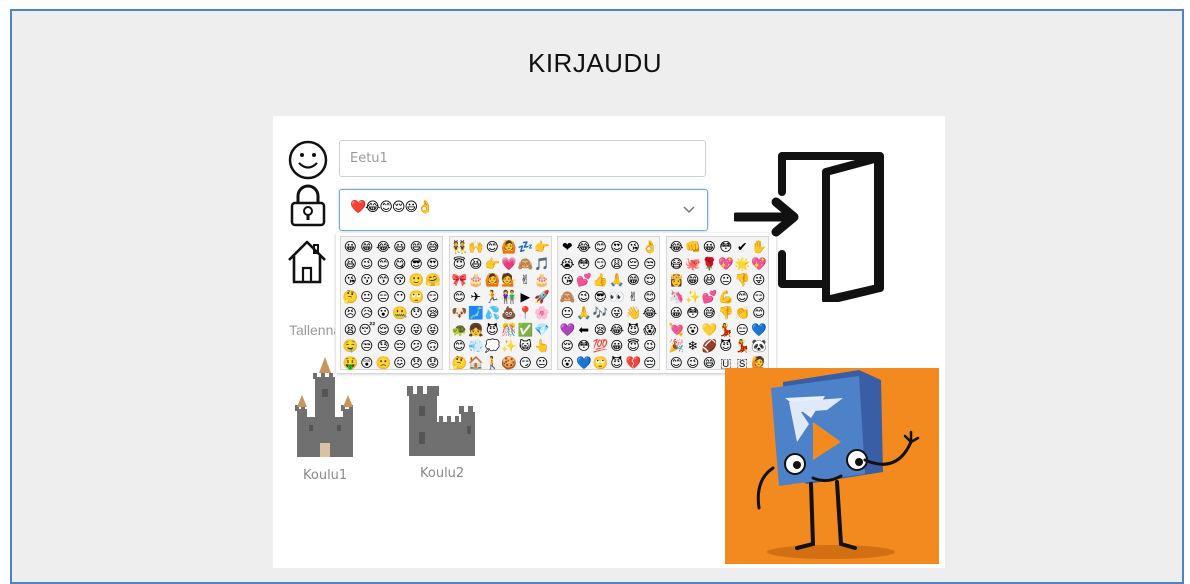 The width and height of the screenshot is (1190, 584). Describe the element at coordinates (567, 264) in the screenshot. I see `emoji-option: 😭` at that location.